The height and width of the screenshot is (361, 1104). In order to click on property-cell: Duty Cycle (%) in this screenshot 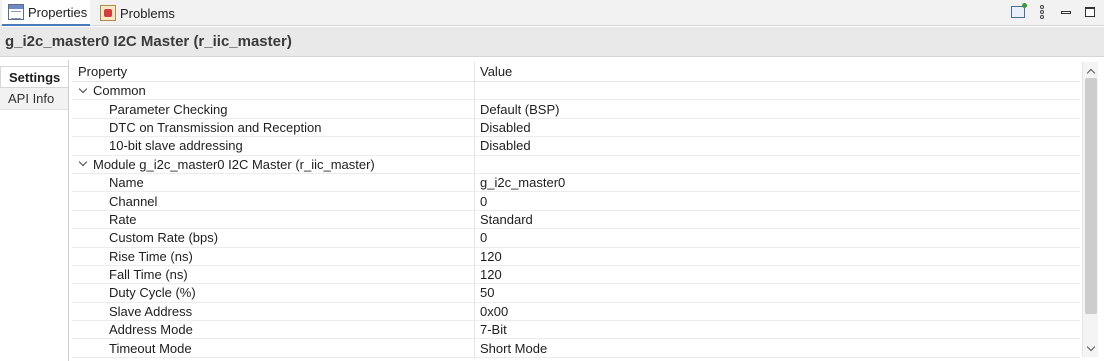, I will do `click(273, 293)`.